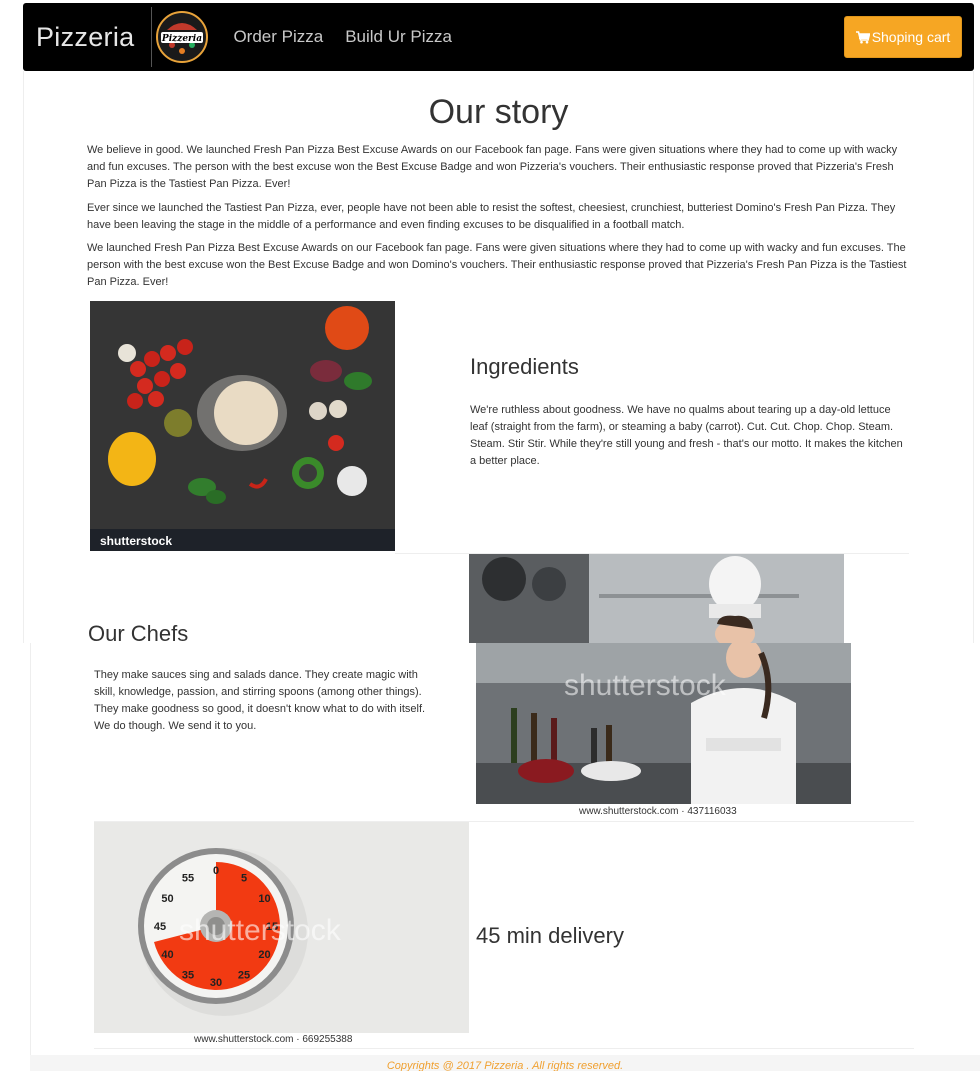 This screenshot has height=1071, width=980. What do you see at coordinates (85, 37) in the screenshot?
I see `brand-name: Pizzeria` at bounding box center [85, 37].